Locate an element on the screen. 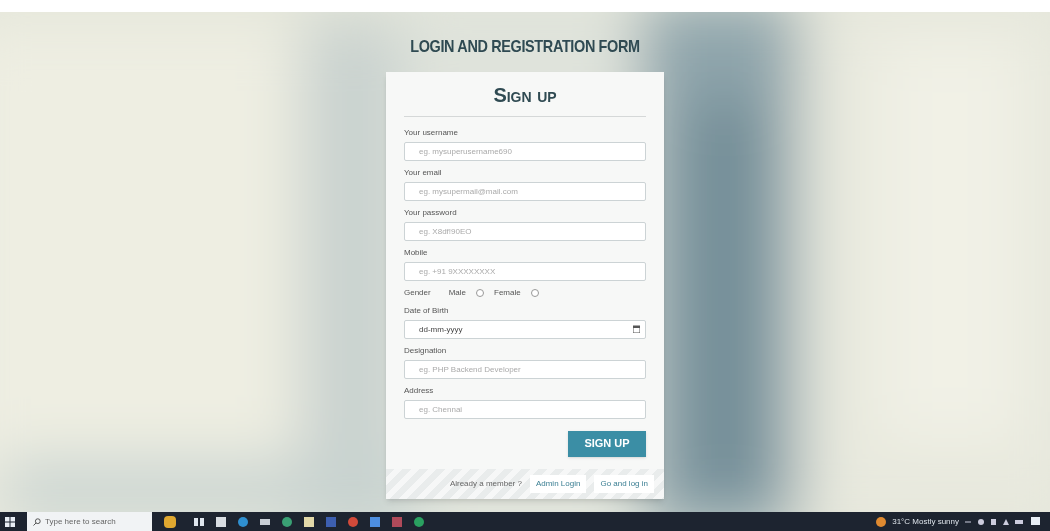  taskbar-search-field: Type here to search is located at coordinates (89, 521).